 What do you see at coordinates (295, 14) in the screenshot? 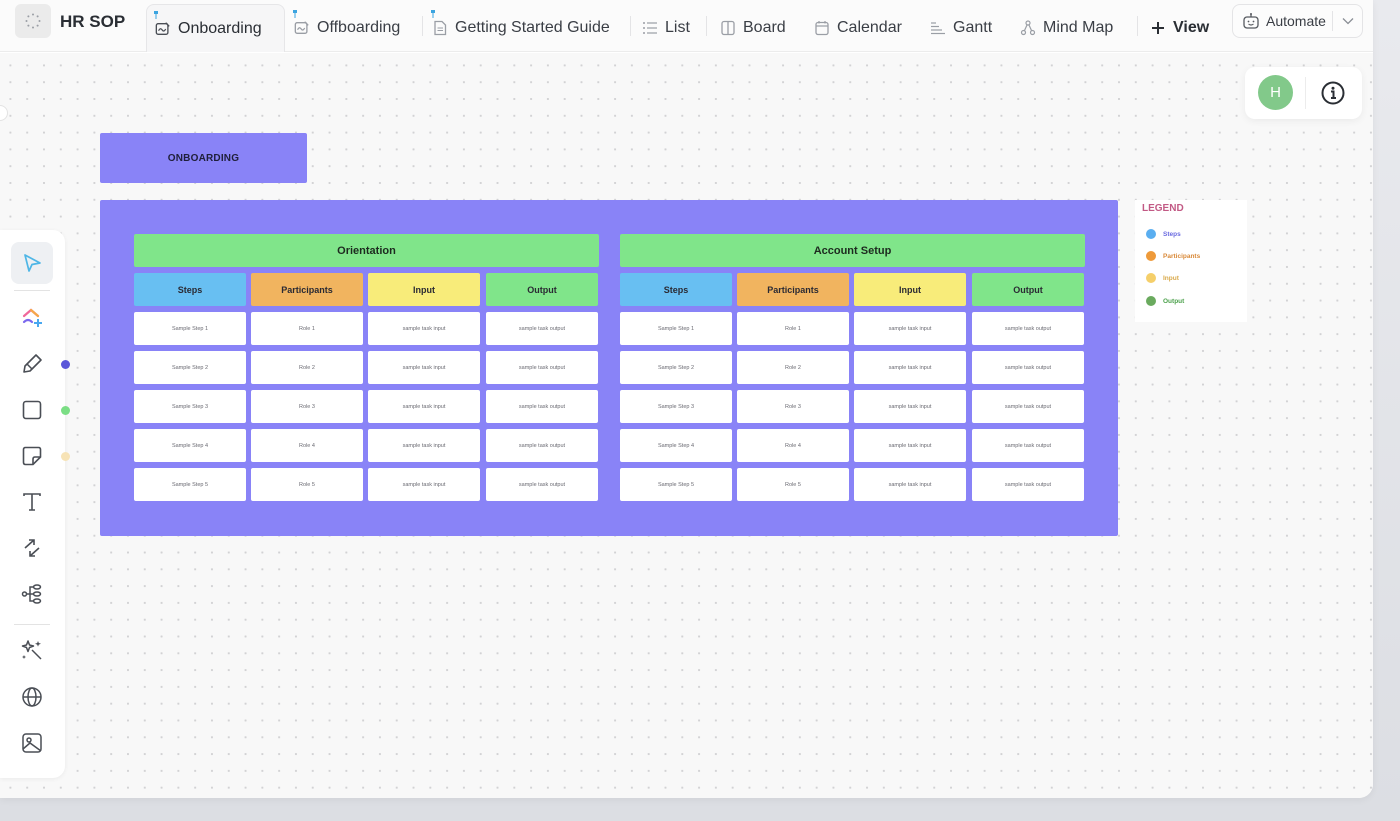
I see `pin-icon` at bounding box center [295, 14].